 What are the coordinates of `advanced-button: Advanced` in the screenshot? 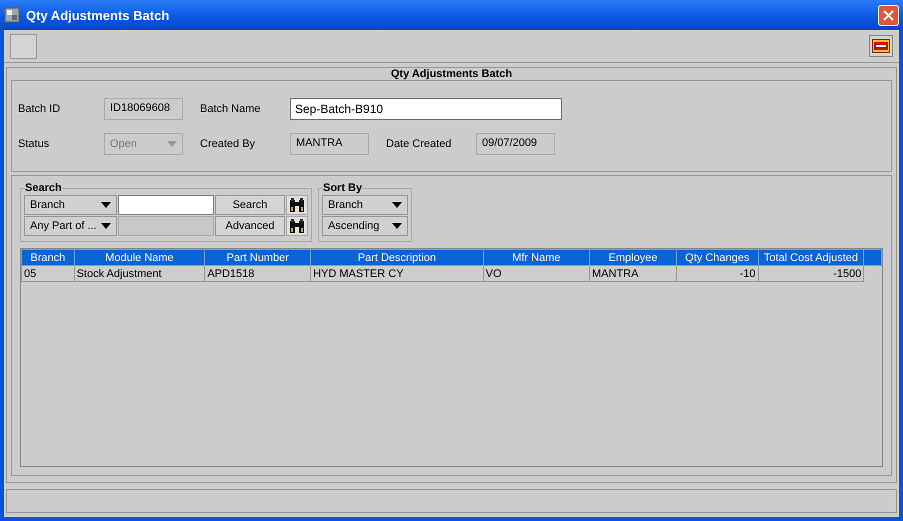 It's located at (250, 226).